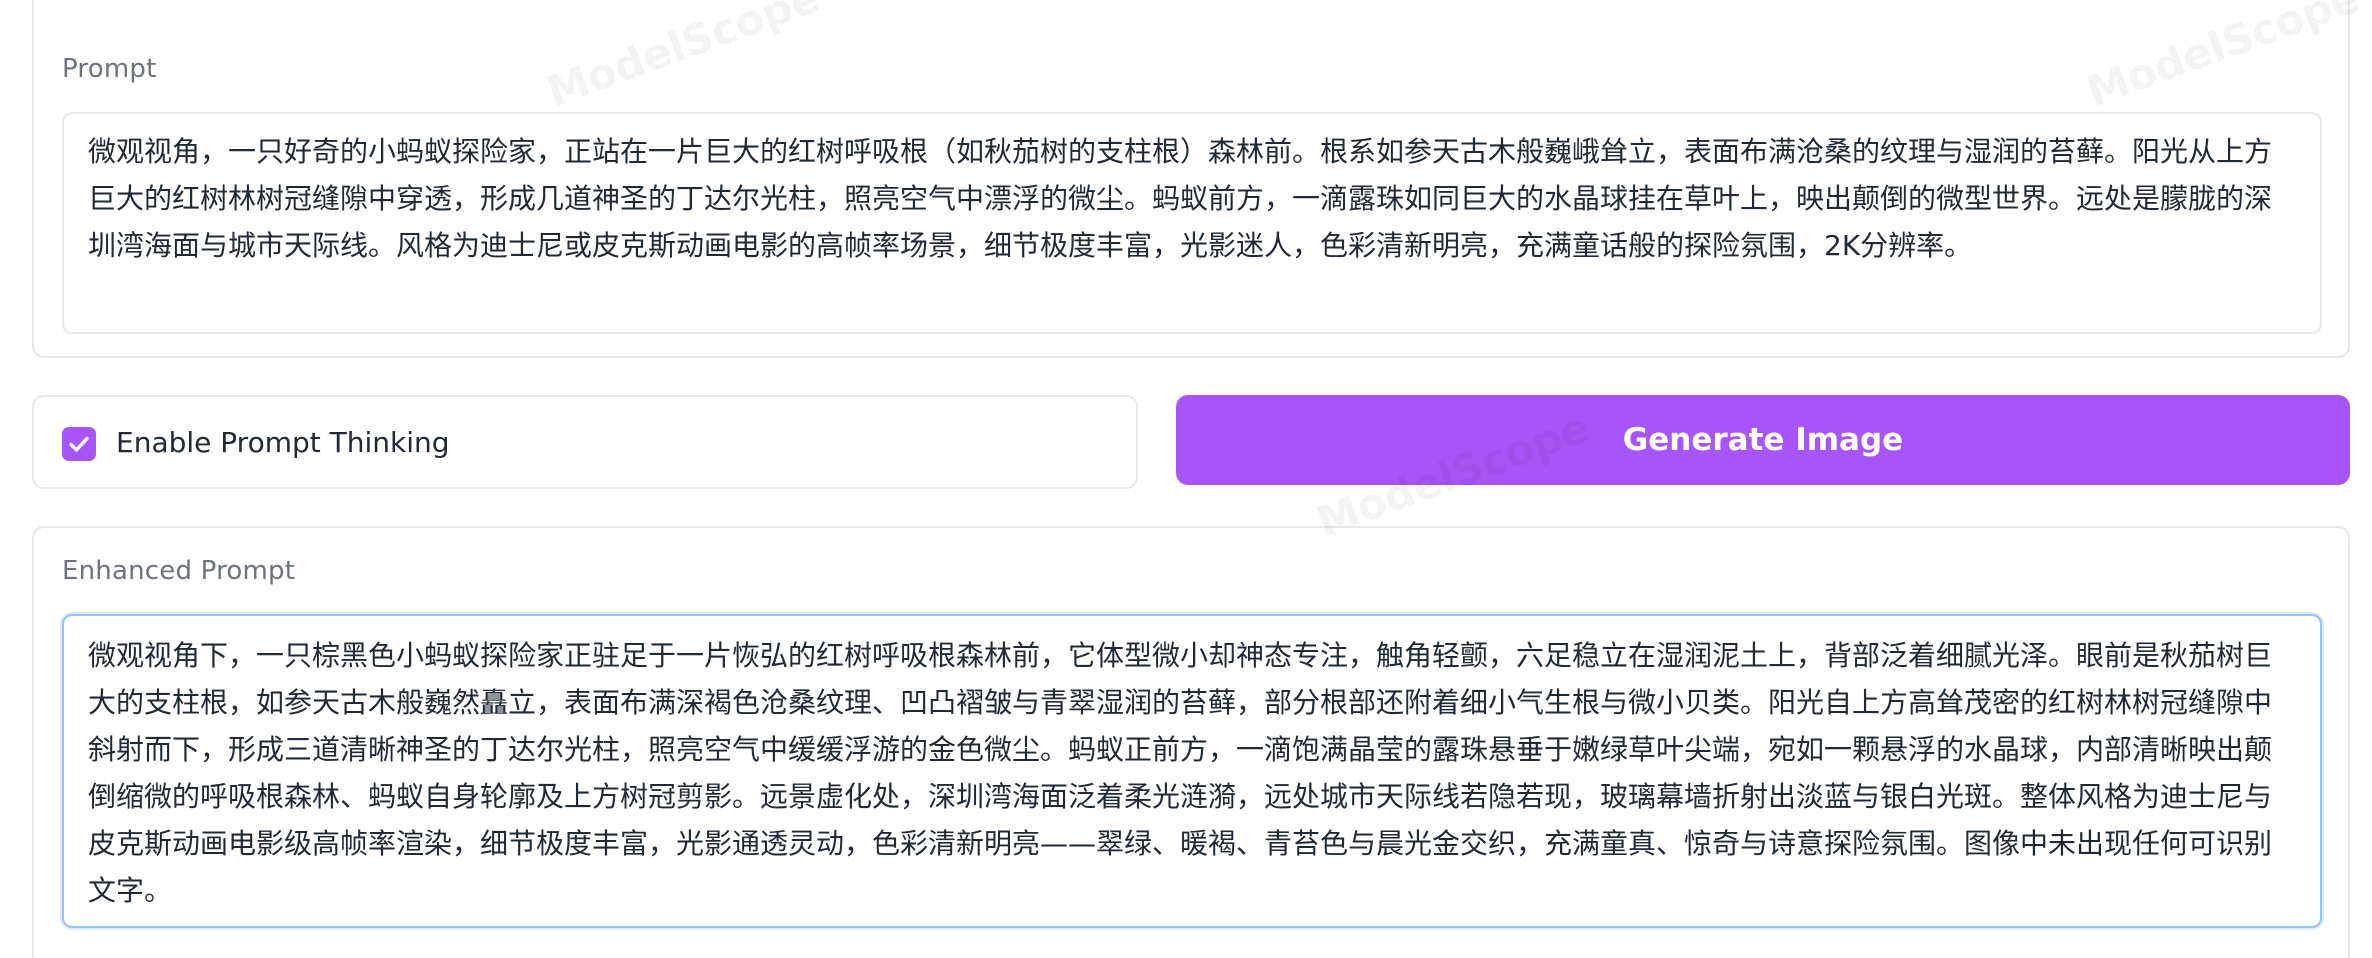 This screenshot has height=958, width=2372. Describe the element at coordinates (179, 571) in the screenshot. I see `enhanced-prompt-label: Enhanced Prompt` at that location.